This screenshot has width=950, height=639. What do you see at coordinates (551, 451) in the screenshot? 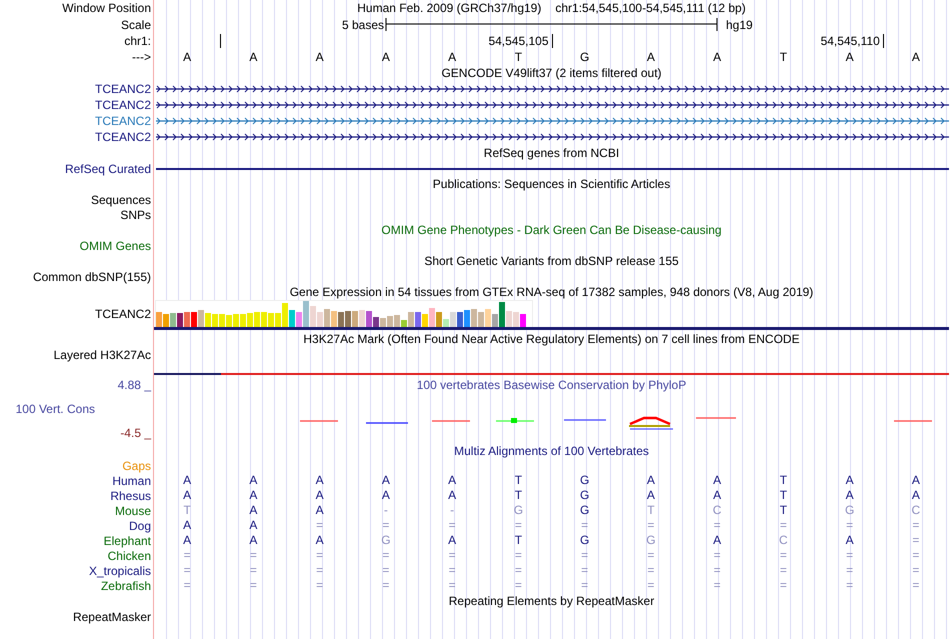
I see `track-title: Multiz Alignments of 100 Vertebrates` at bounding box center [551, 451].